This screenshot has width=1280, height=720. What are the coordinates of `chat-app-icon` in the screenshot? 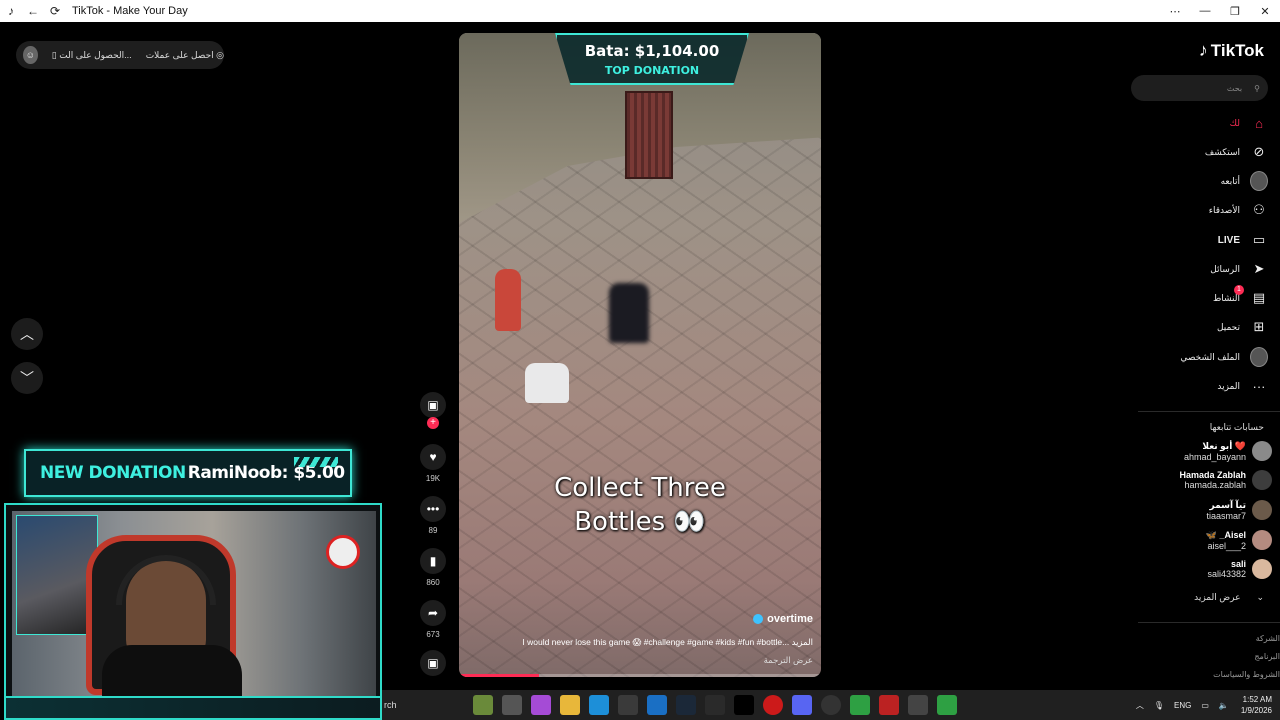 It's located at (859, 705).